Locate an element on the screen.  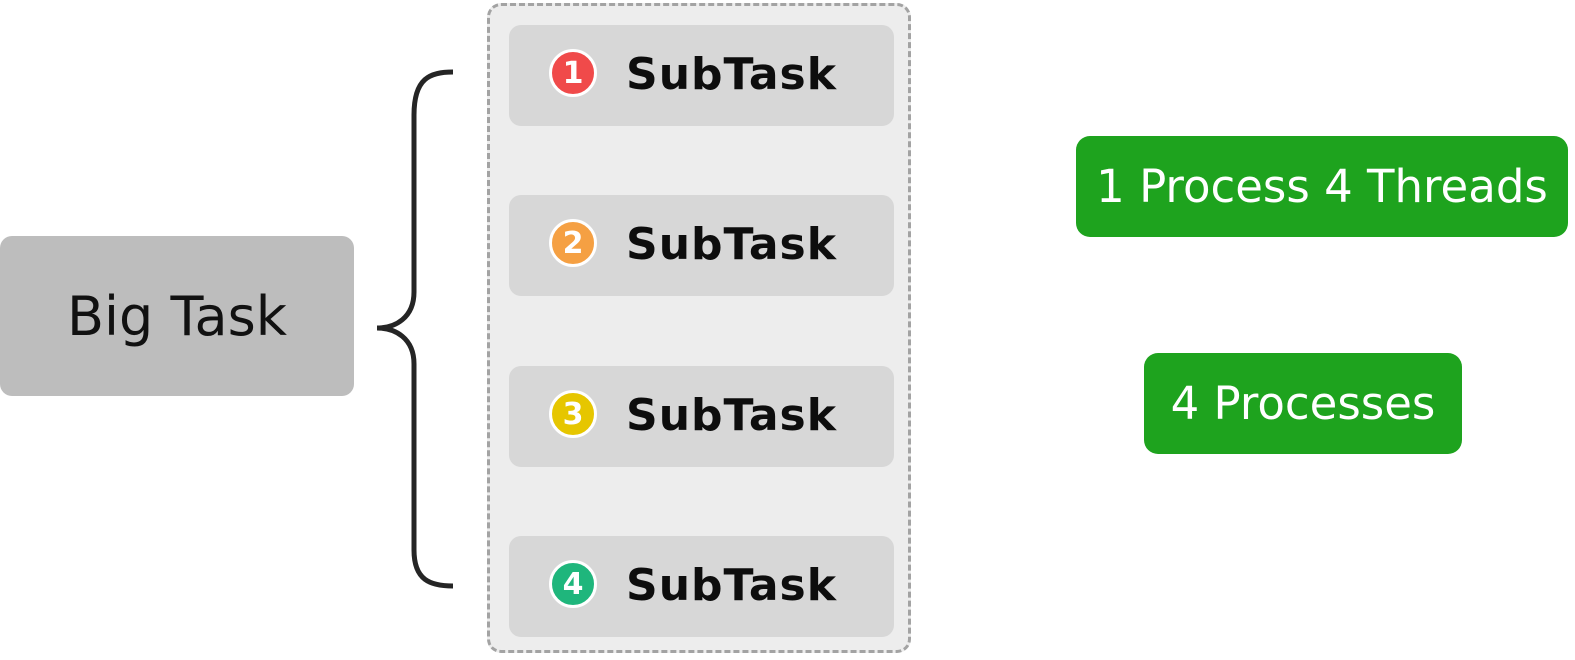
subtask-item-1: 1 SubTask is located at coordinates (701, 75).